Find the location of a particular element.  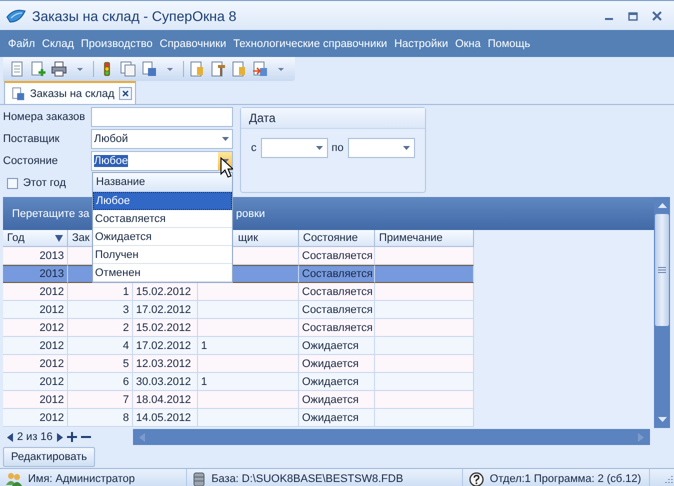

date-to-dropdown is located at coordinates (381, 148).